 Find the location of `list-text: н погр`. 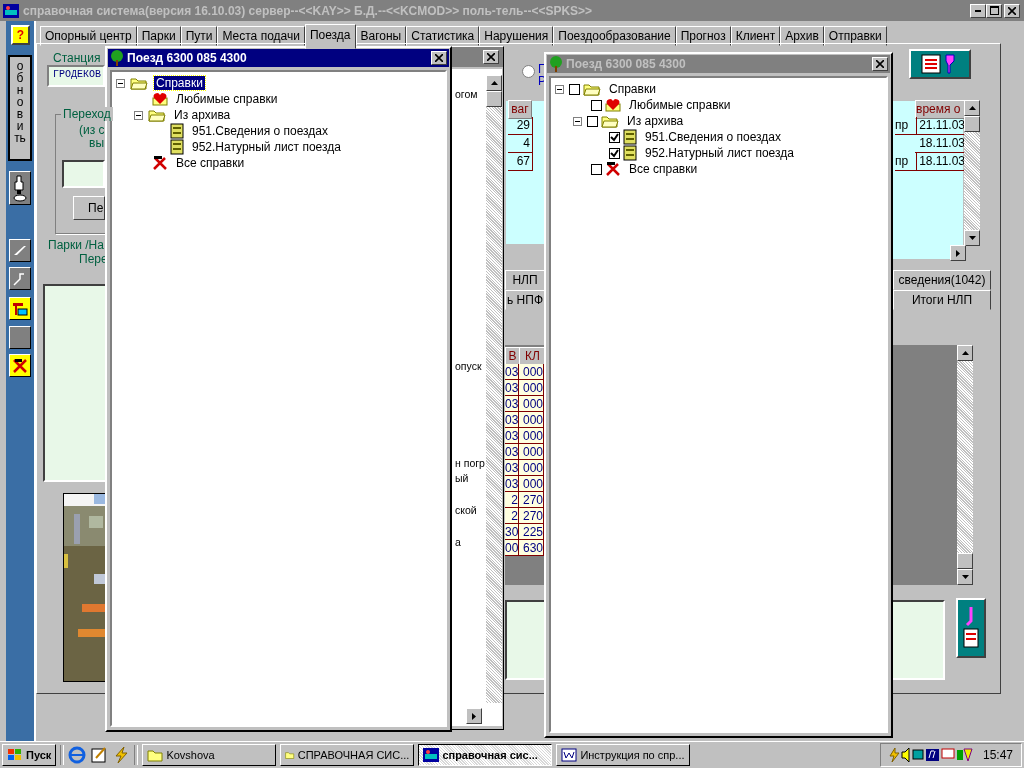

list-text: н погр is located at coordinates (470, 463).